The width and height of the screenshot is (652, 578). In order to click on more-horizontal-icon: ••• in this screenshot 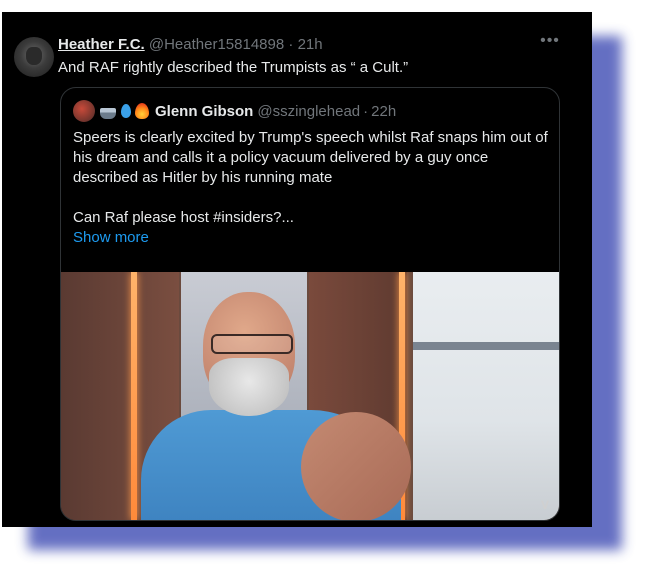, I will do `click(550, 42)`.